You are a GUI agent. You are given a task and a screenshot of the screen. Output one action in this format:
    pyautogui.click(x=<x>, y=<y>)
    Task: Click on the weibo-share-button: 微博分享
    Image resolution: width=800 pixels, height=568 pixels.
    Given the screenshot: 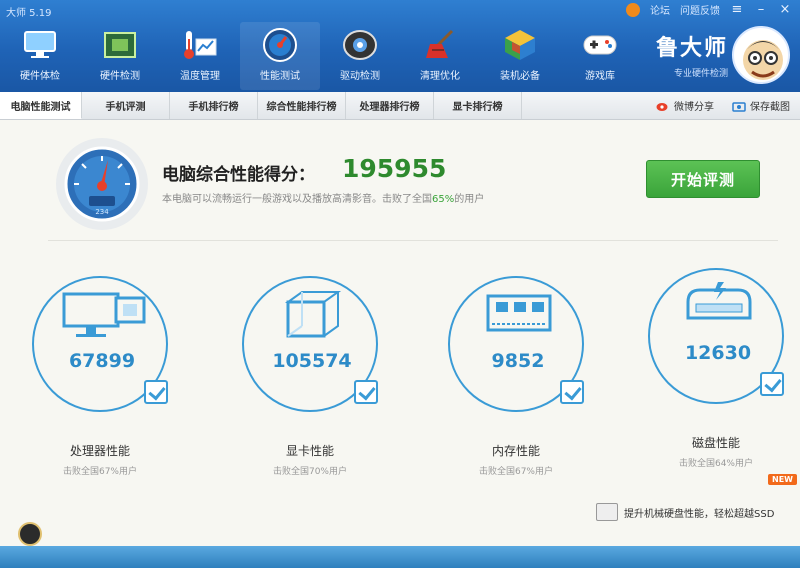 What is the action you would take?
    pyautogui.click(x=685, y=105)
    